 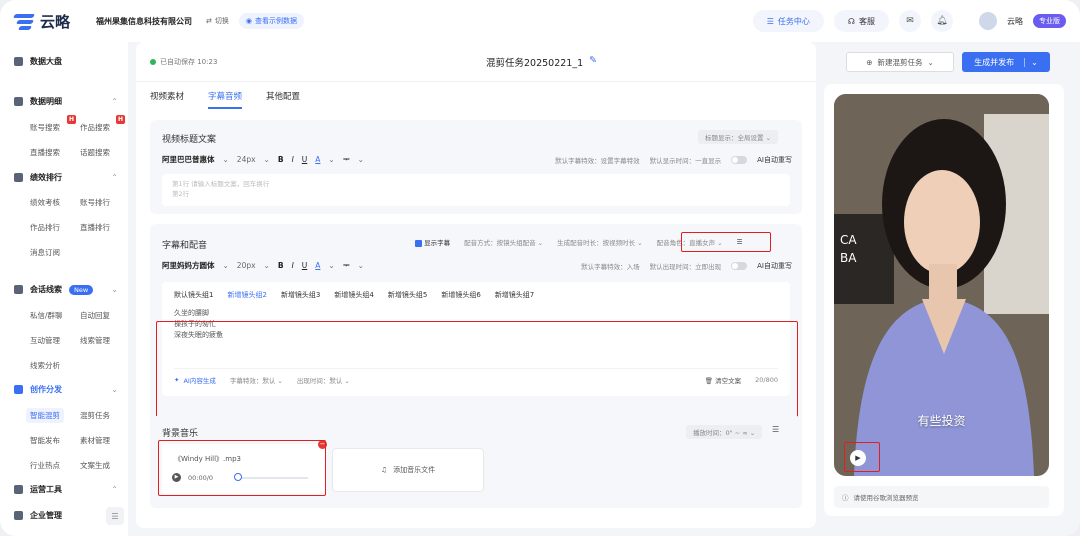 What do you see at coordinates (910, 21) in the screenshot?
I see `message-button: ✉` at bounding box center [910, 21].